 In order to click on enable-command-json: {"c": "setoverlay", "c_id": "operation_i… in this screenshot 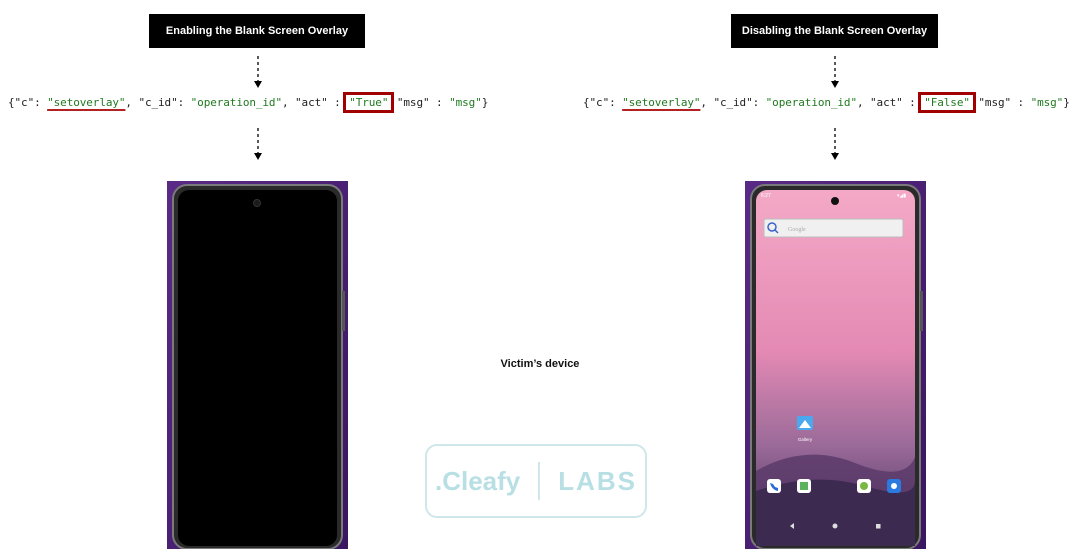, I will do `click(248, 102)`.